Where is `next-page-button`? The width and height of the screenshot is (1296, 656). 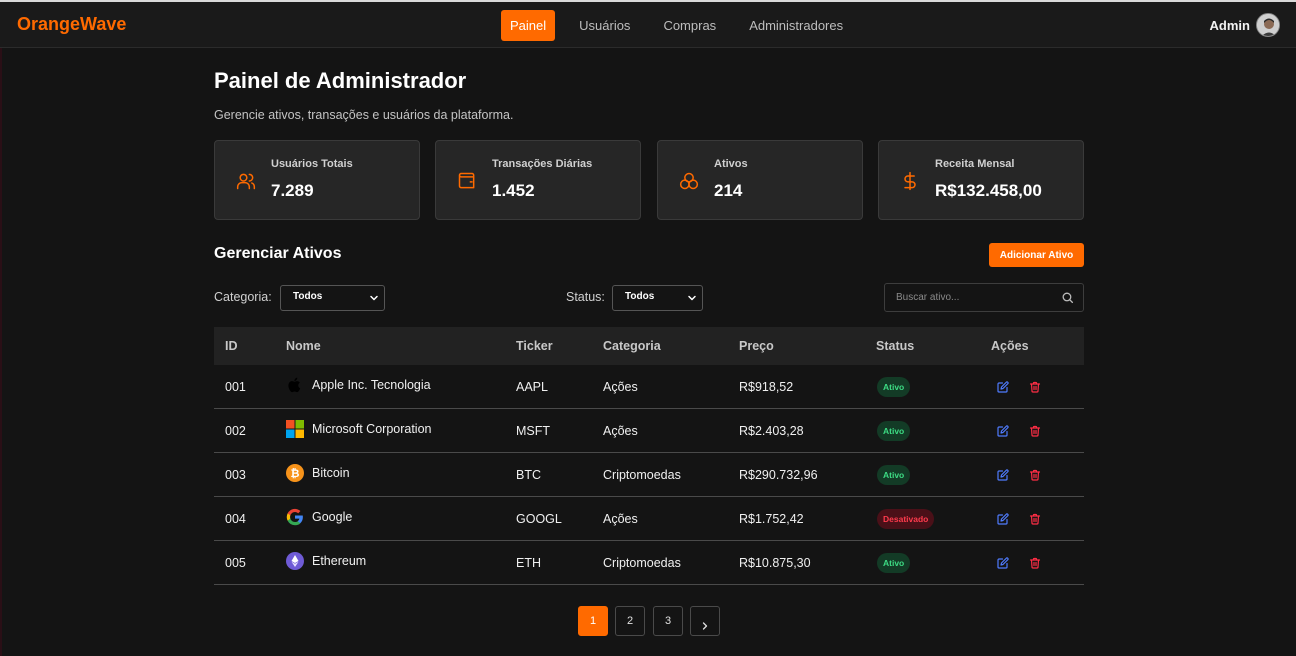 next-page-button is located at coordinates (705, 621).